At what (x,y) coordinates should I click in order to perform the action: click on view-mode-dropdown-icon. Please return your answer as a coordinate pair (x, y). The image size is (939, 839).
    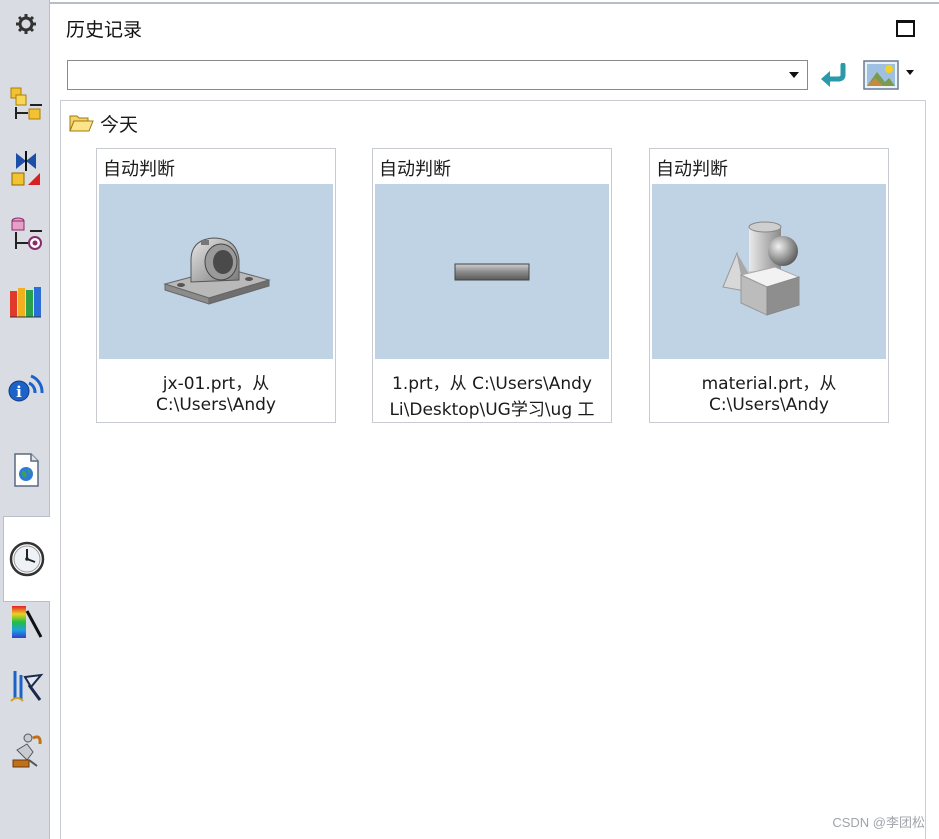
    Looking at the image, I should click on (910, 72).